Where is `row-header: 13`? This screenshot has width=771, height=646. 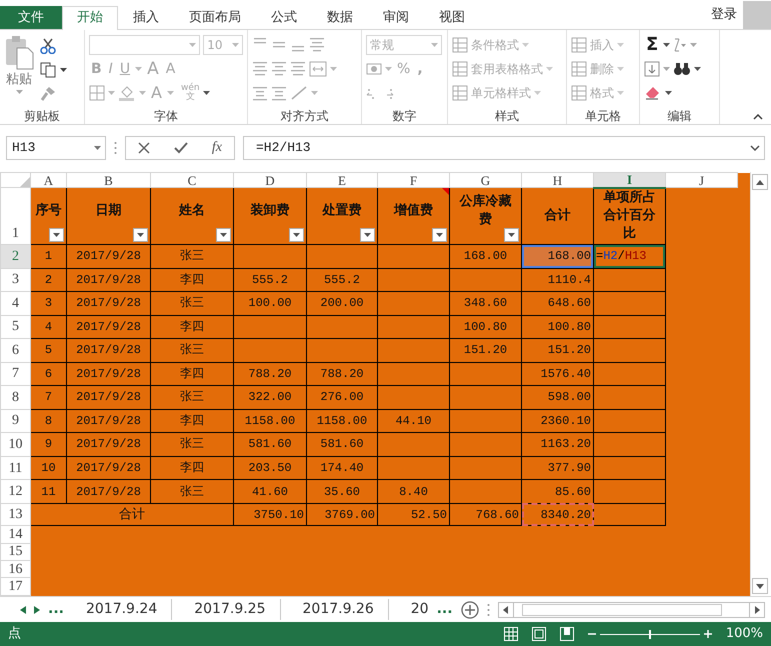
row-header: 13 is located at coordinates (15, 514).